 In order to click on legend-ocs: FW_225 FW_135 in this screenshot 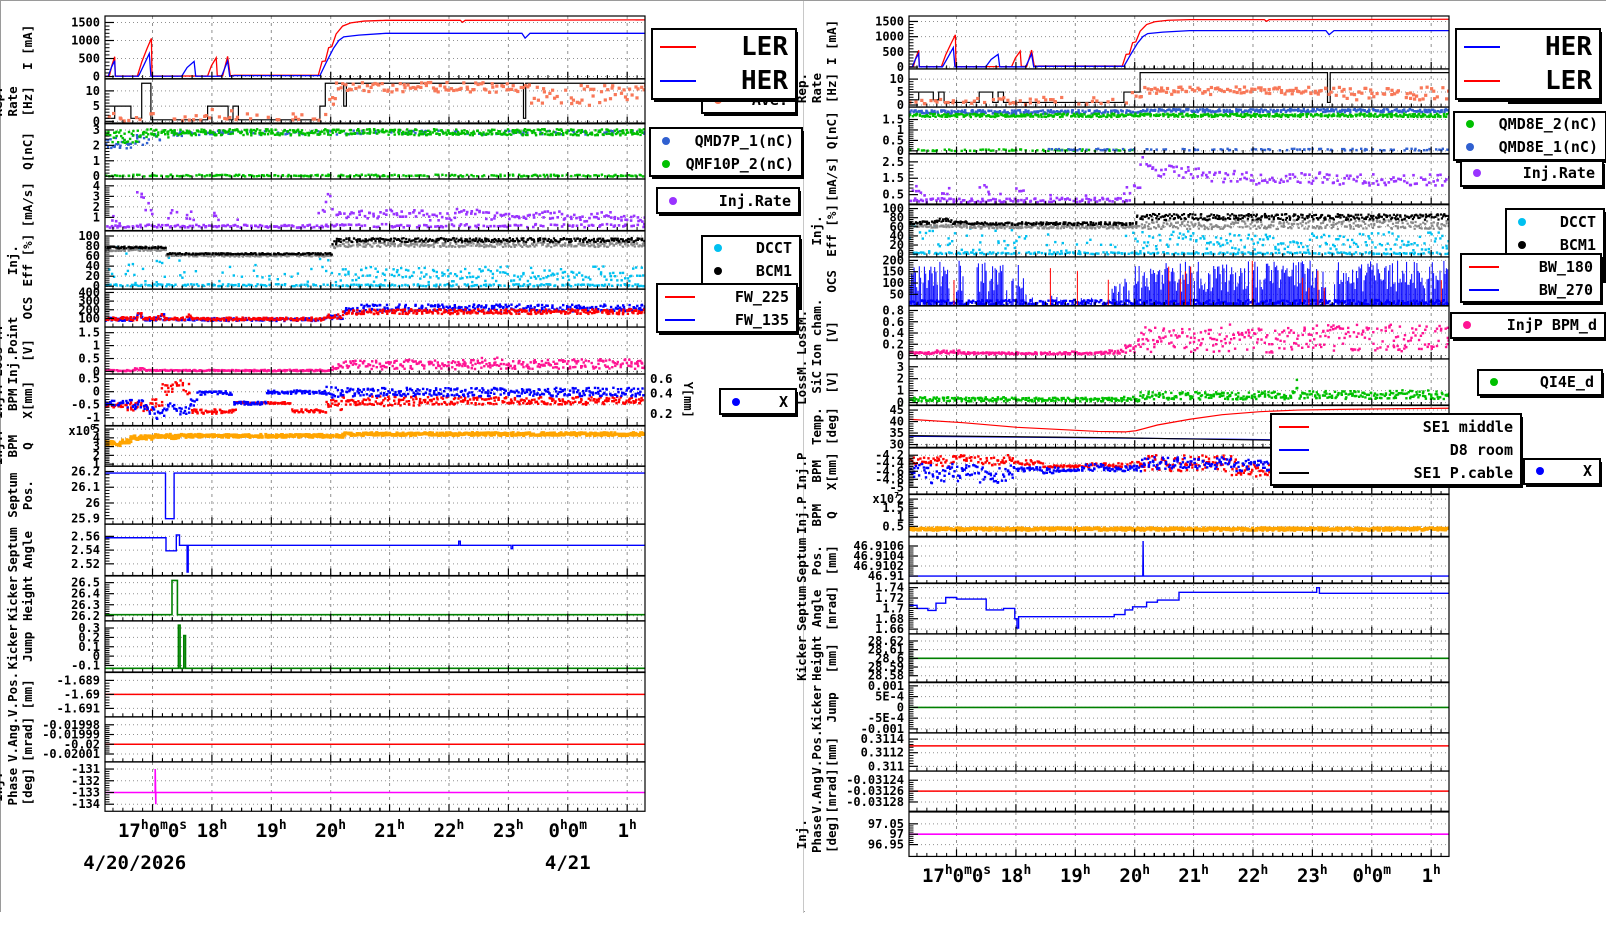, I will do `click(727, 308)`.